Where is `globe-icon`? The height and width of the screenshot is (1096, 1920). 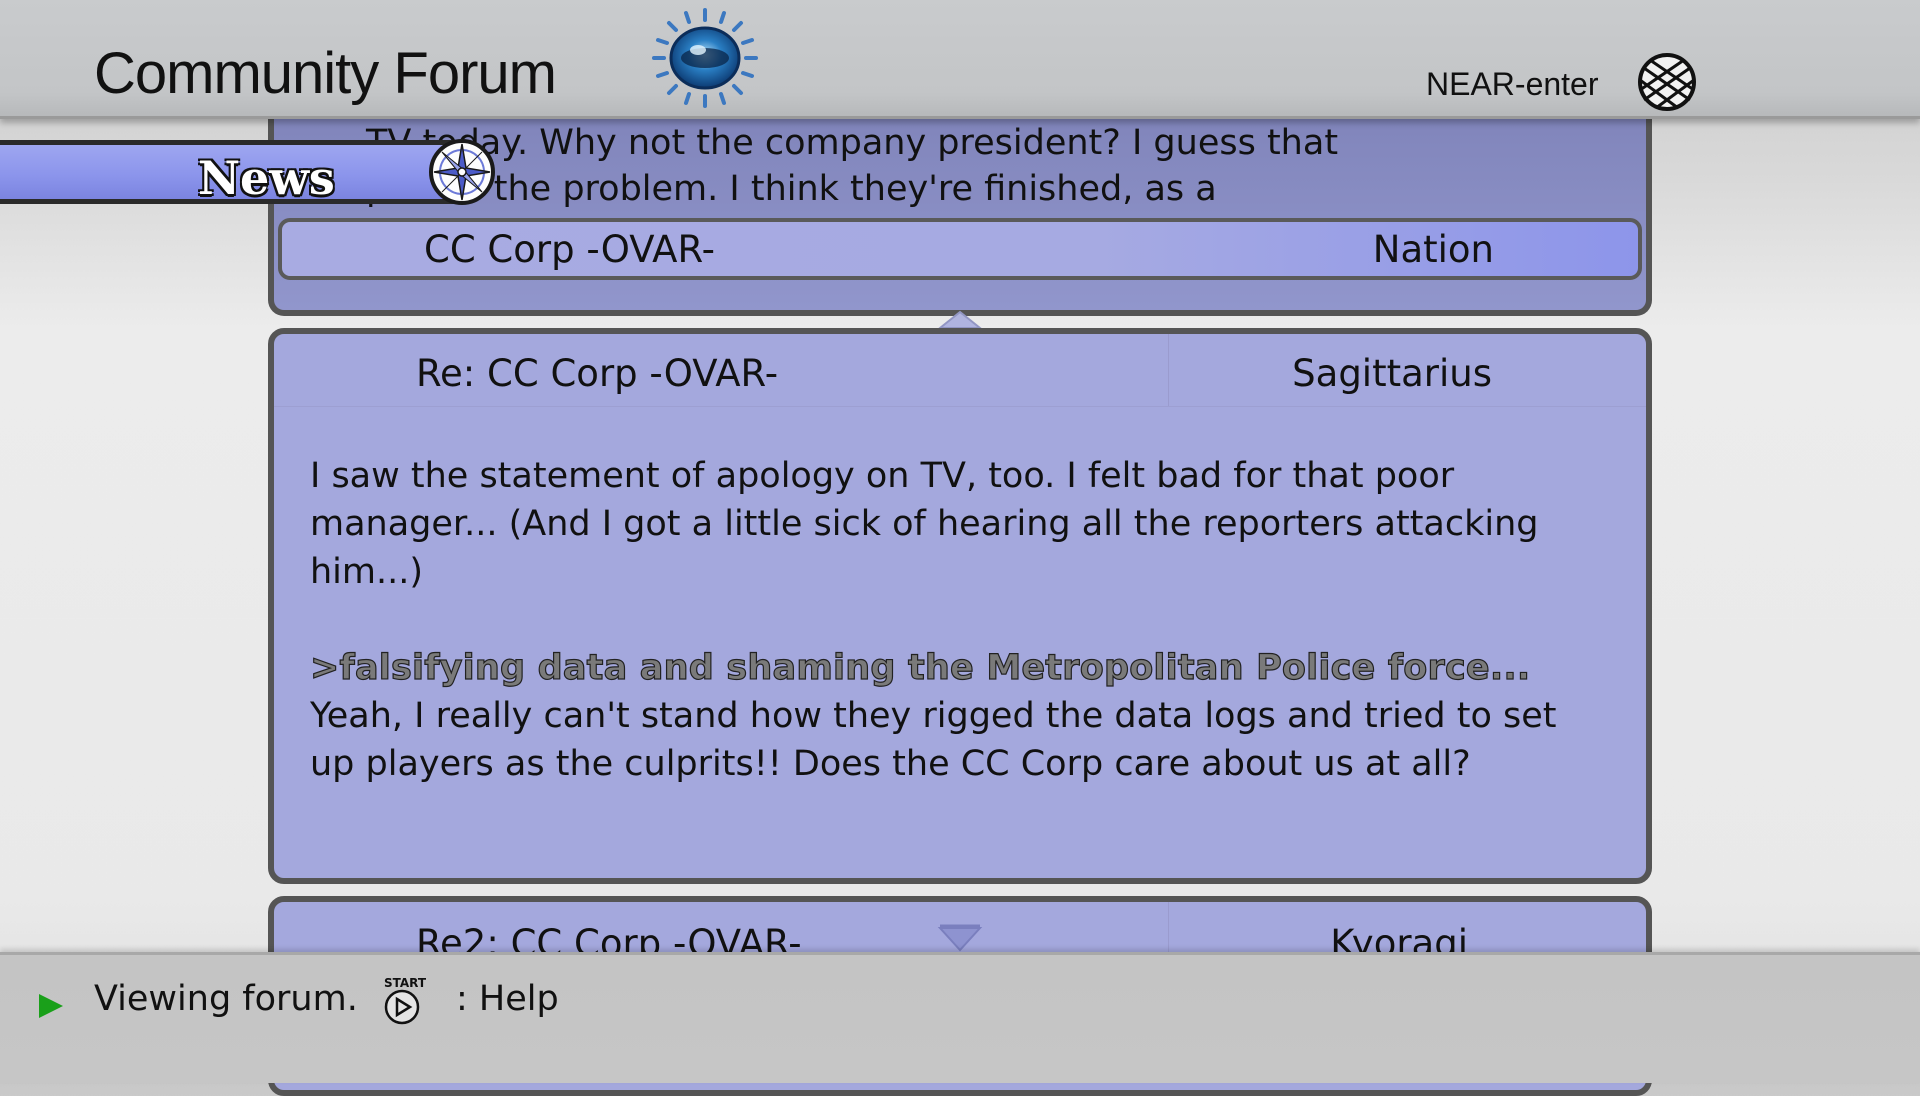
globe-icon is located at coordinates (1667, 82).